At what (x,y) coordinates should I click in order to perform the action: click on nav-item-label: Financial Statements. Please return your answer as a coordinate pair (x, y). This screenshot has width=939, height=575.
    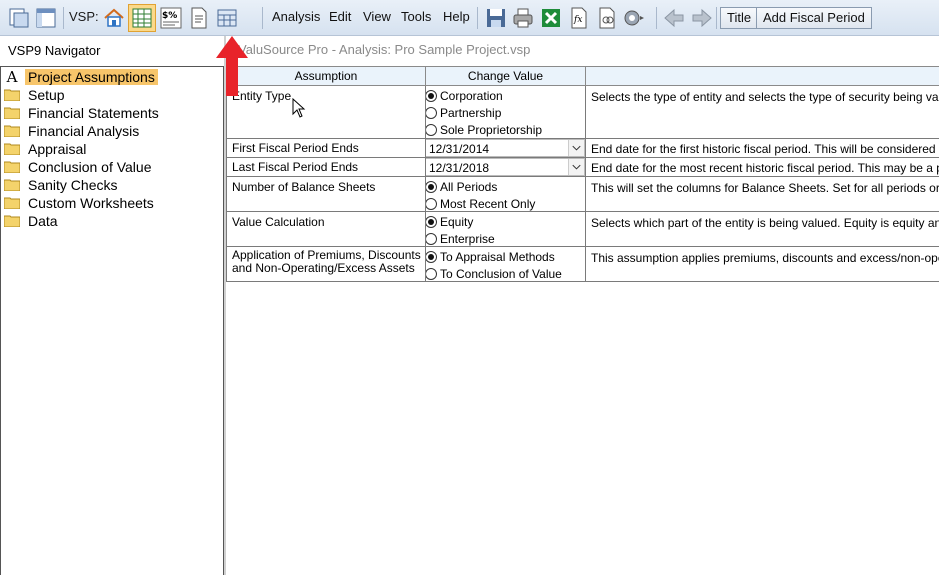
    Looking at the image, I should click on (93, 113).